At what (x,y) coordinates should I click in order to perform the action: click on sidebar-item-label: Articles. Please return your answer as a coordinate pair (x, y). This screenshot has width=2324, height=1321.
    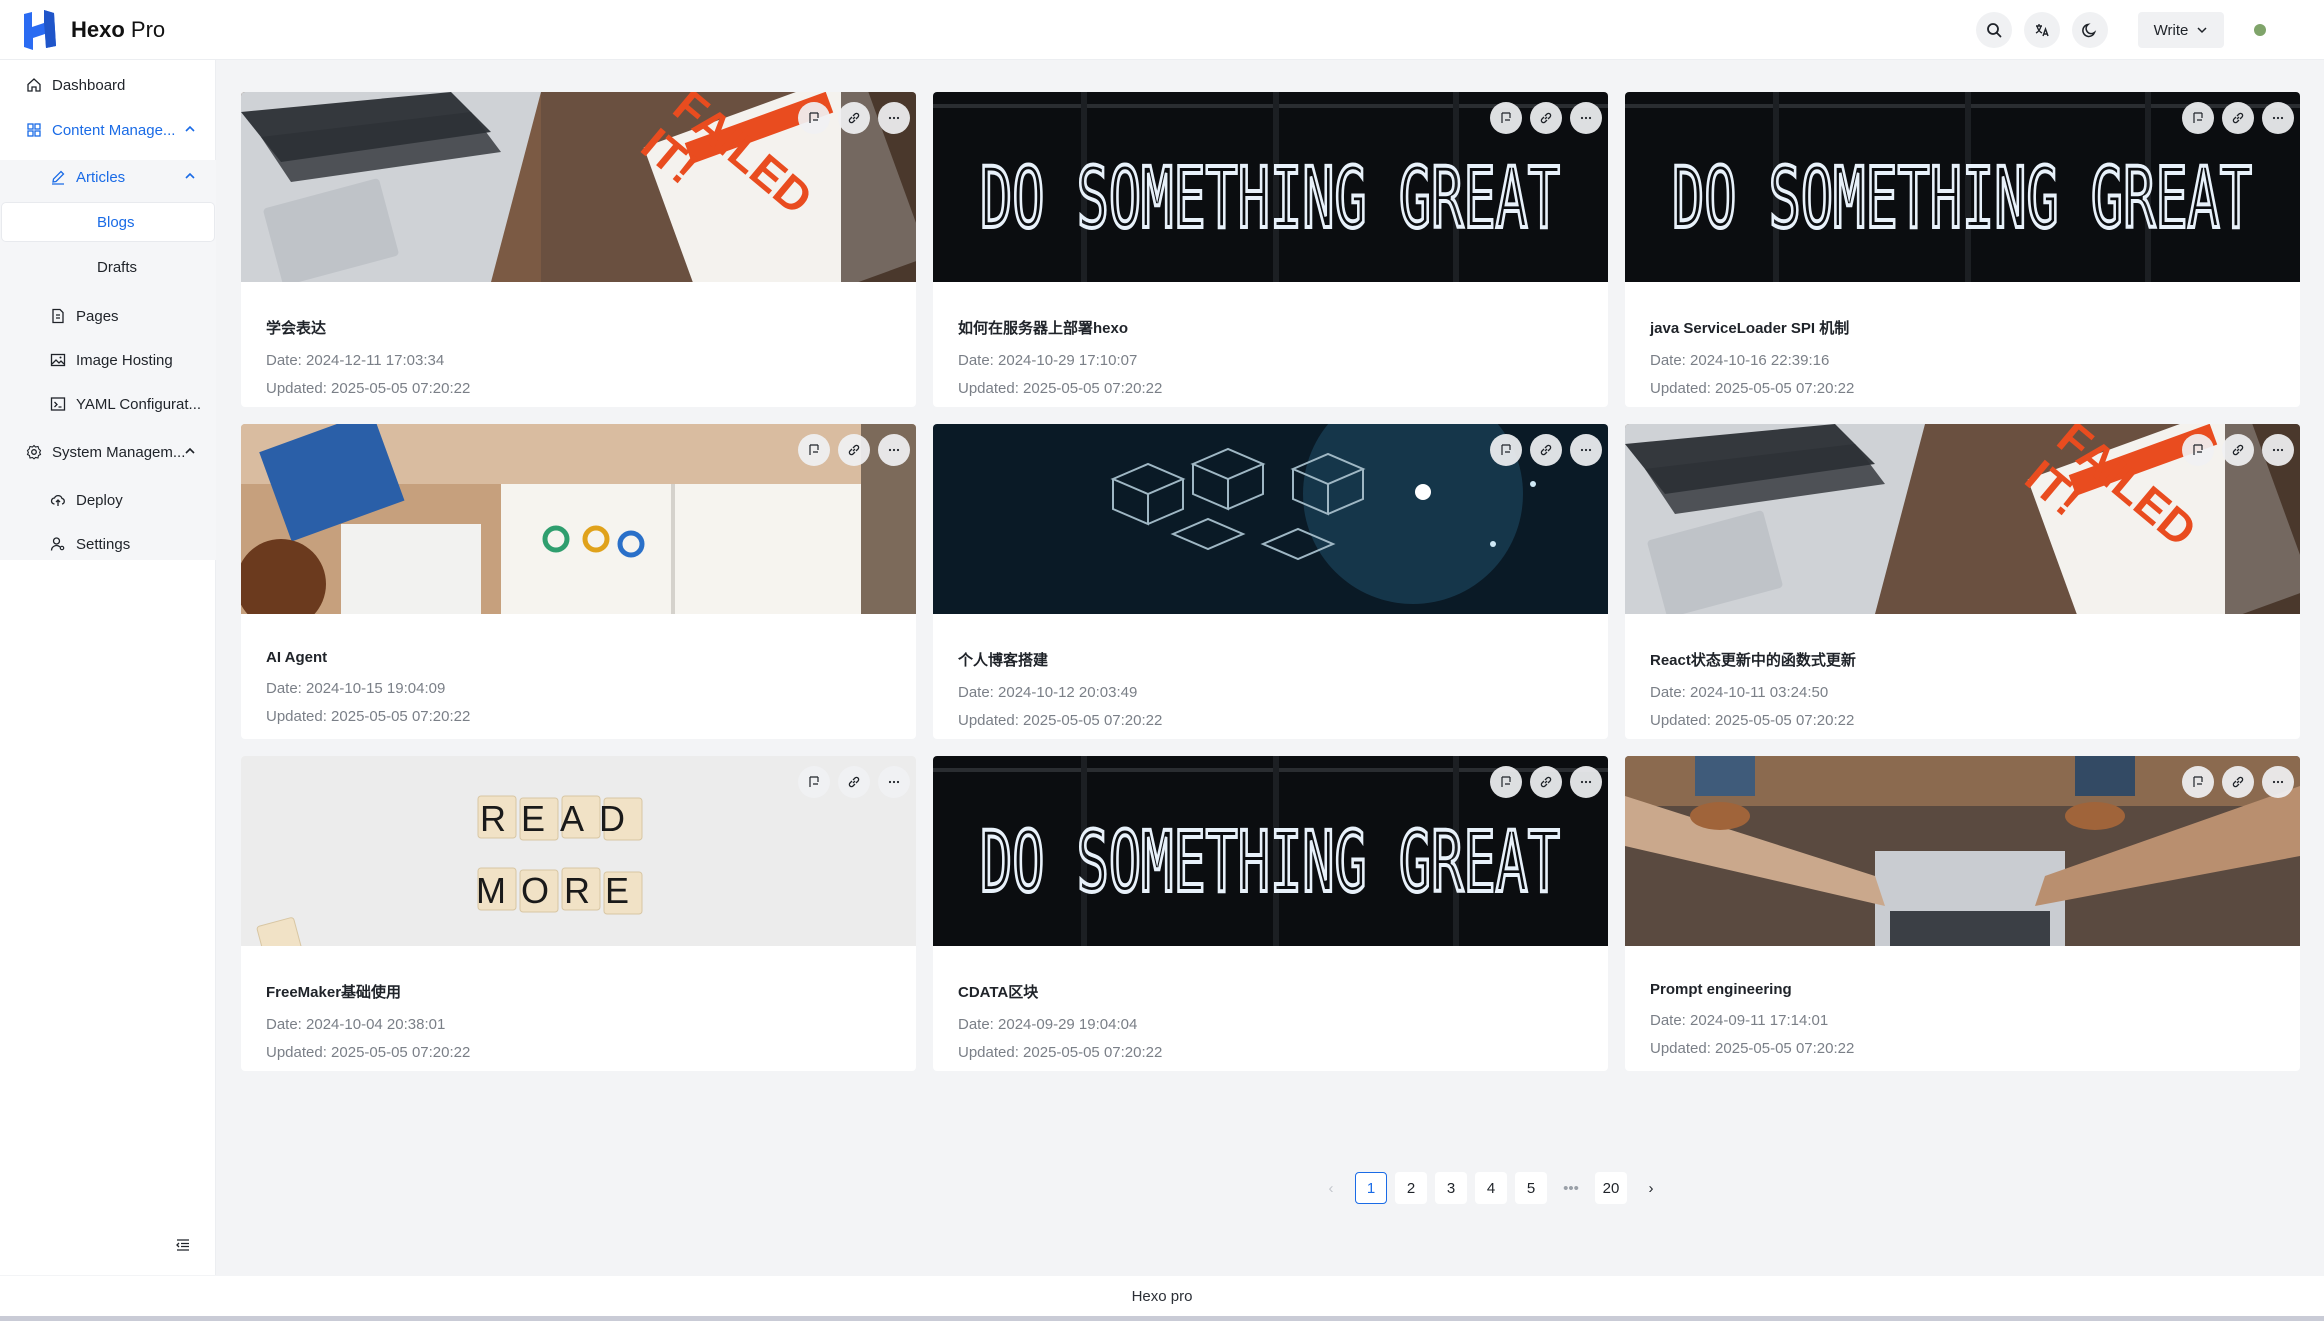
    Looking at the image, I should click on (101, 177).